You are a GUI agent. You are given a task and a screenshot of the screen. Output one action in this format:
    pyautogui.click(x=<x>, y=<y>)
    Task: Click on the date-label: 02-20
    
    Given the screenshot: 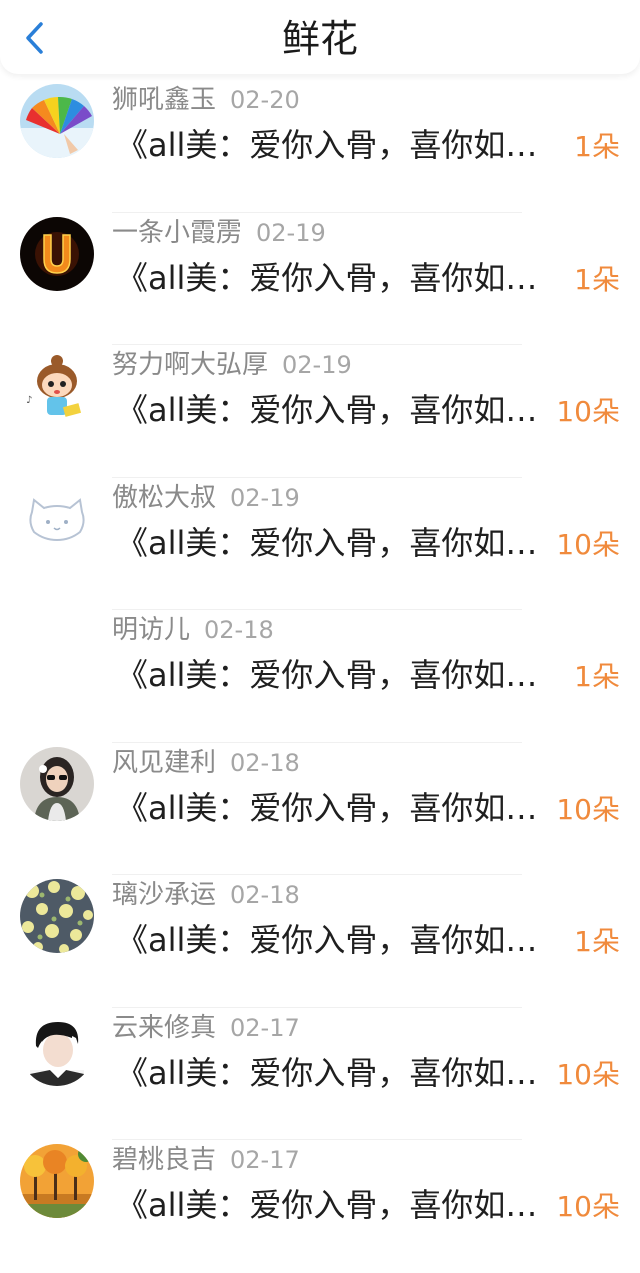 What is the action you would take?
    pyautogui.click(x=265, y=100)
    